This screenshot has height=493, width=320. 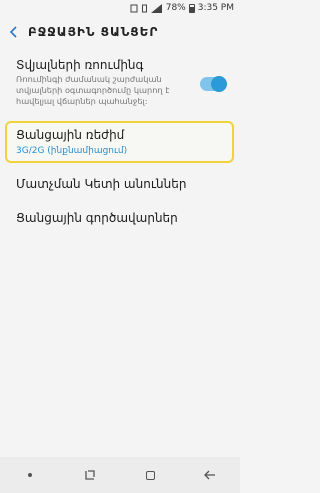 I want to click on dot-icon, so click(x=30, y=475).